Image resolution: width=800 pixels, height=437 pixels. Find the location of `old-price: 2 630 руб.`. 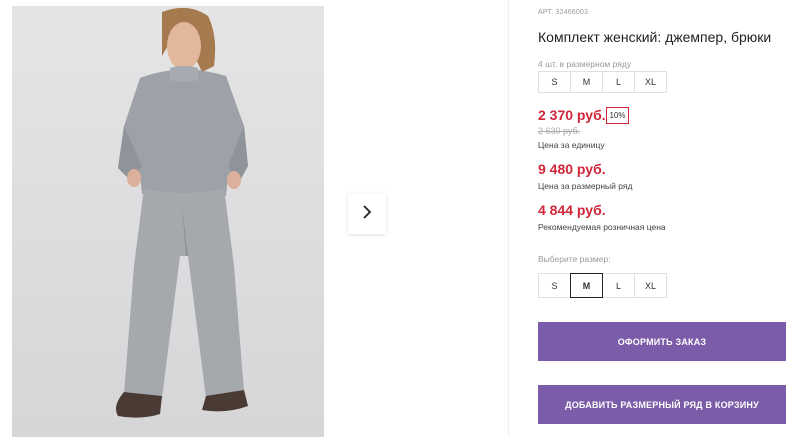

old-price: 2 630 руб. is located at coordinates (559, 131).